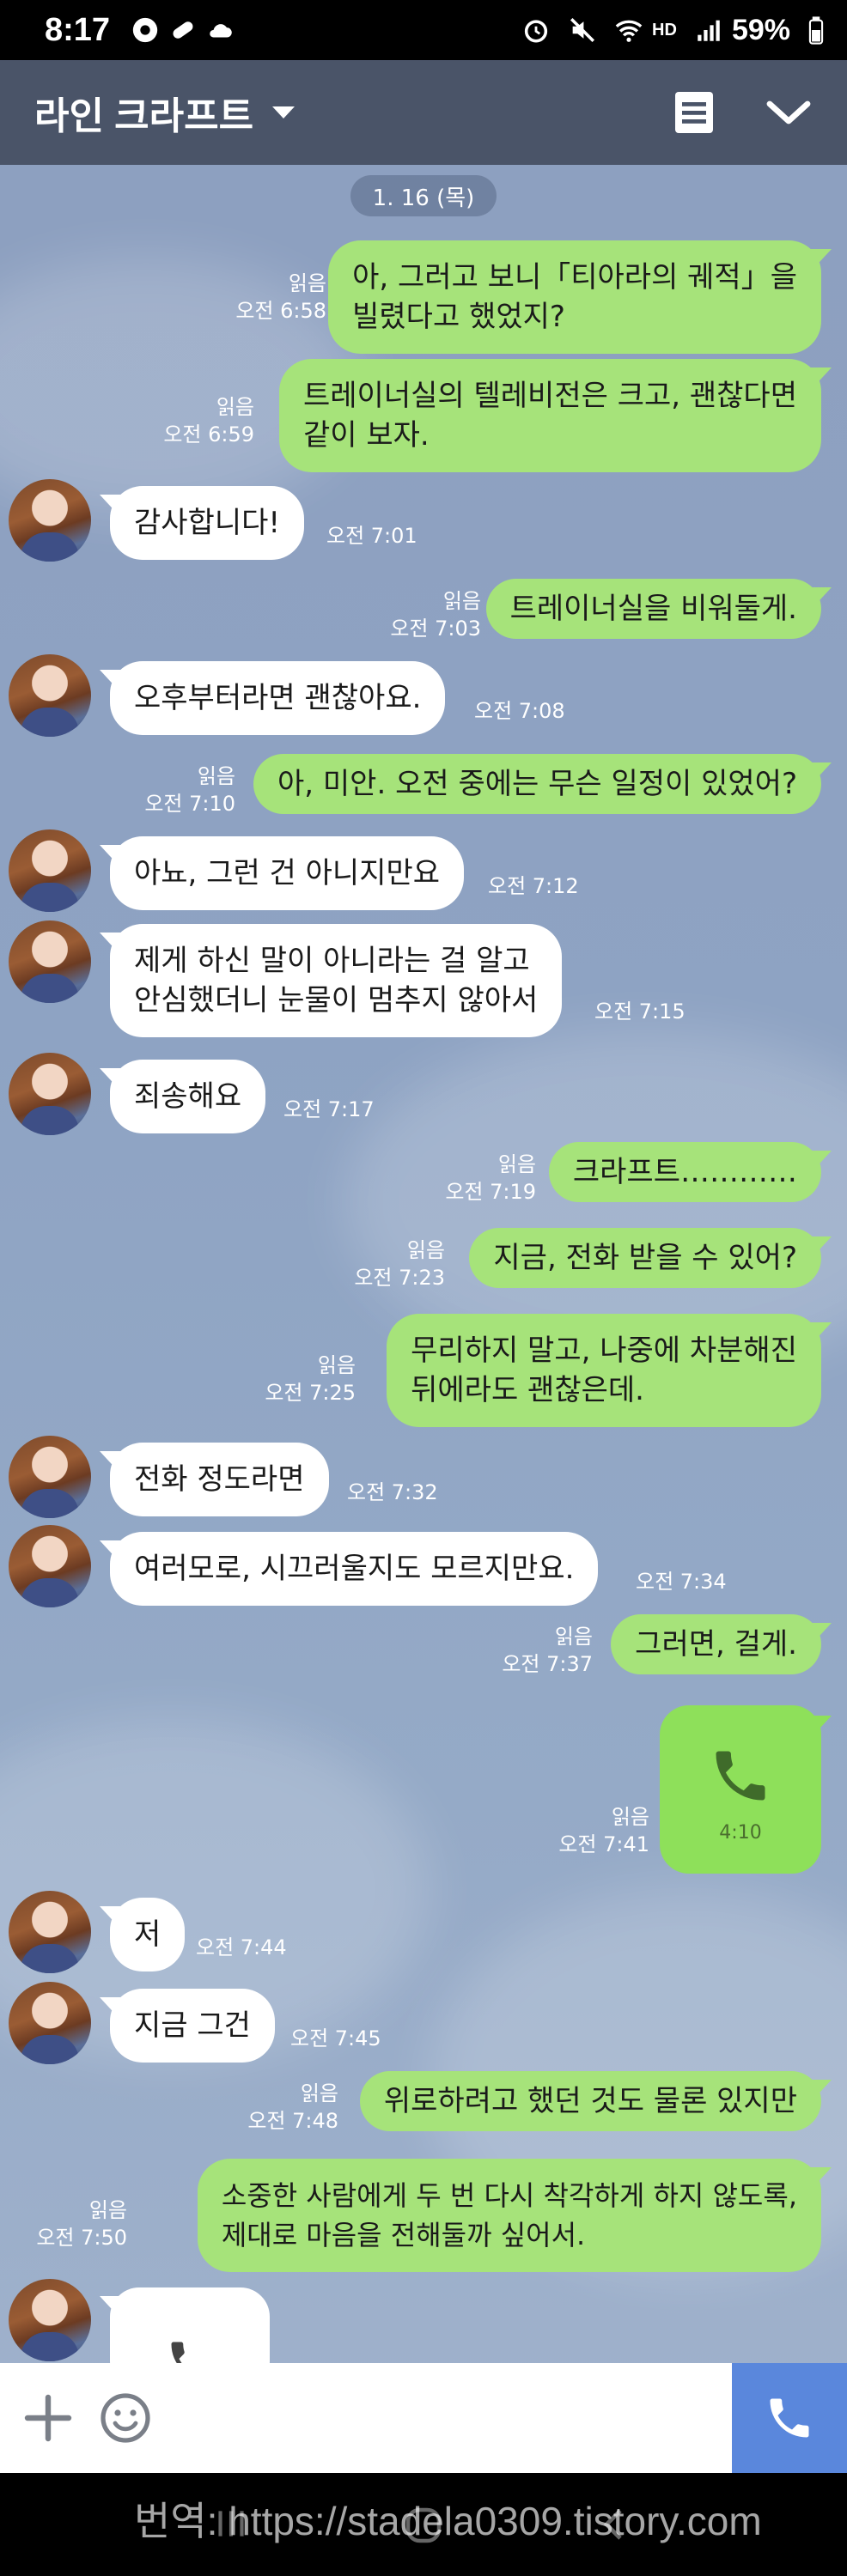  I want to click on message-time: 오전 7:32, so click(392, 1492).